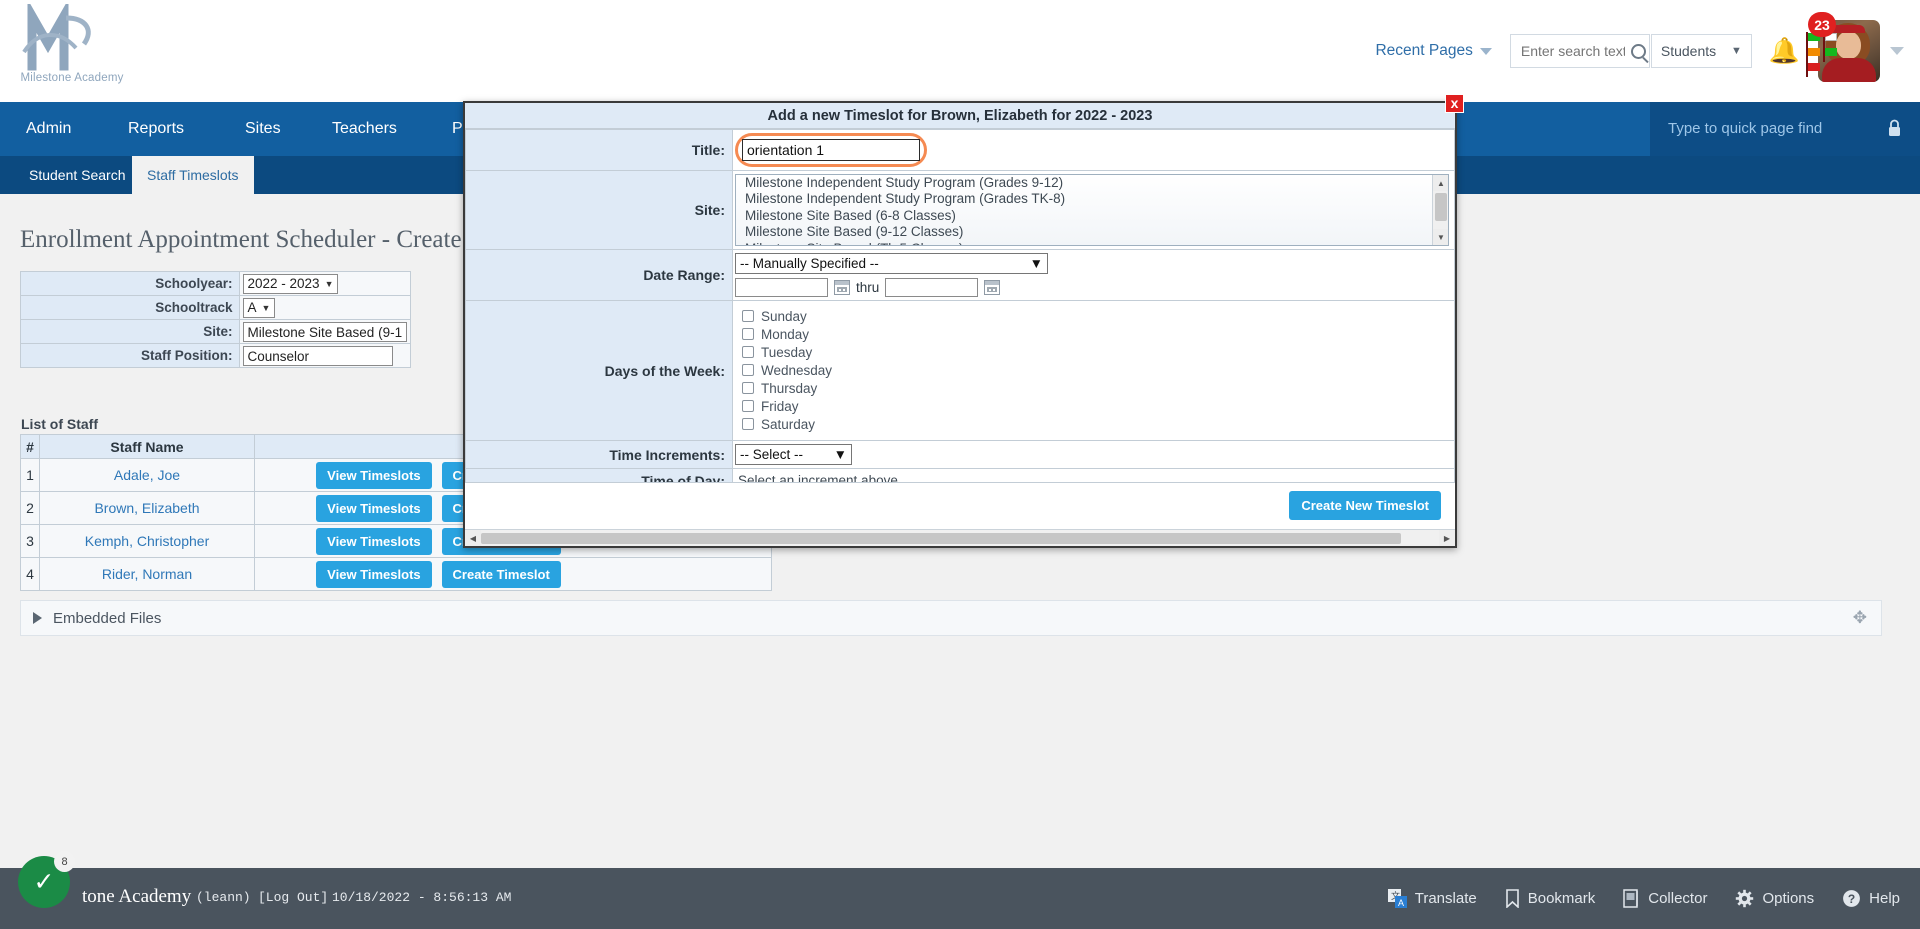 Image resolution: width=1920 pixels, height=929 pixels. What do you see at coordinates (501, 574) in the screenshot?
I see `create-timeslot-button: Create Timeslot` at bounding box center [501, 574].